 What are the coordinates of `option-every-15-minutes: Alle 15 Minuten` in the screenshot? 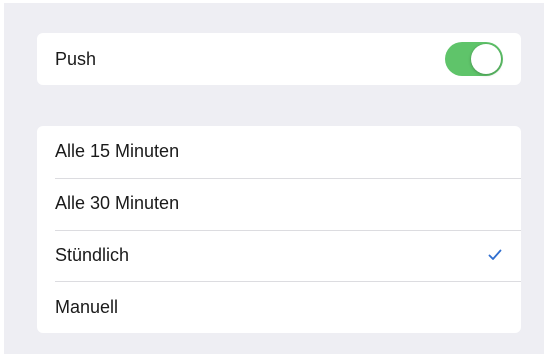 It's located at (279, 152).